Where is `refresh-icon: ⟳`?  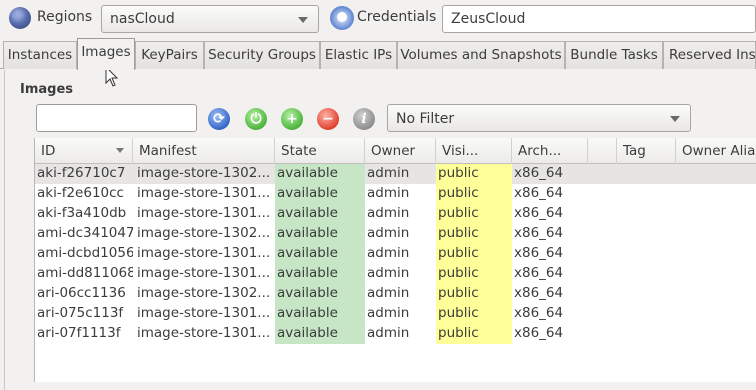 refresh-icon: ⟳ is located at coordinates (219, 119).